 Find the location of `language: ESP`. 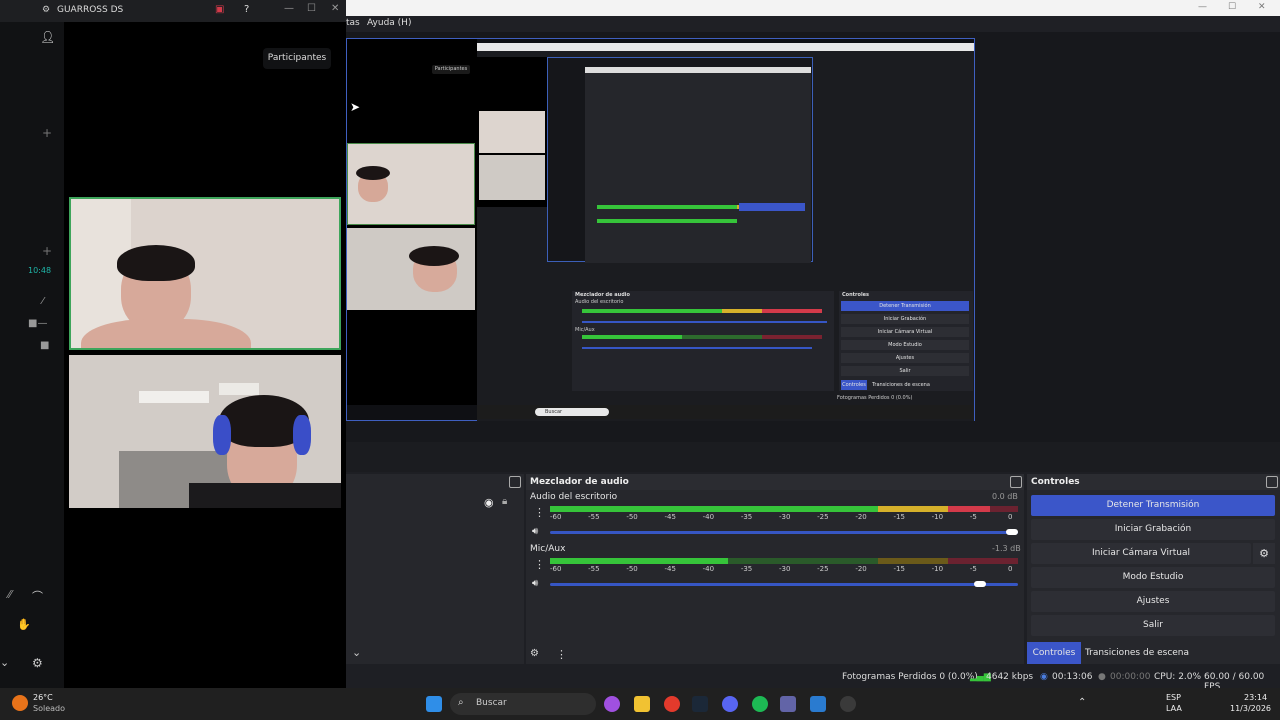

language: ESP is located at coordinates (1173, 697).